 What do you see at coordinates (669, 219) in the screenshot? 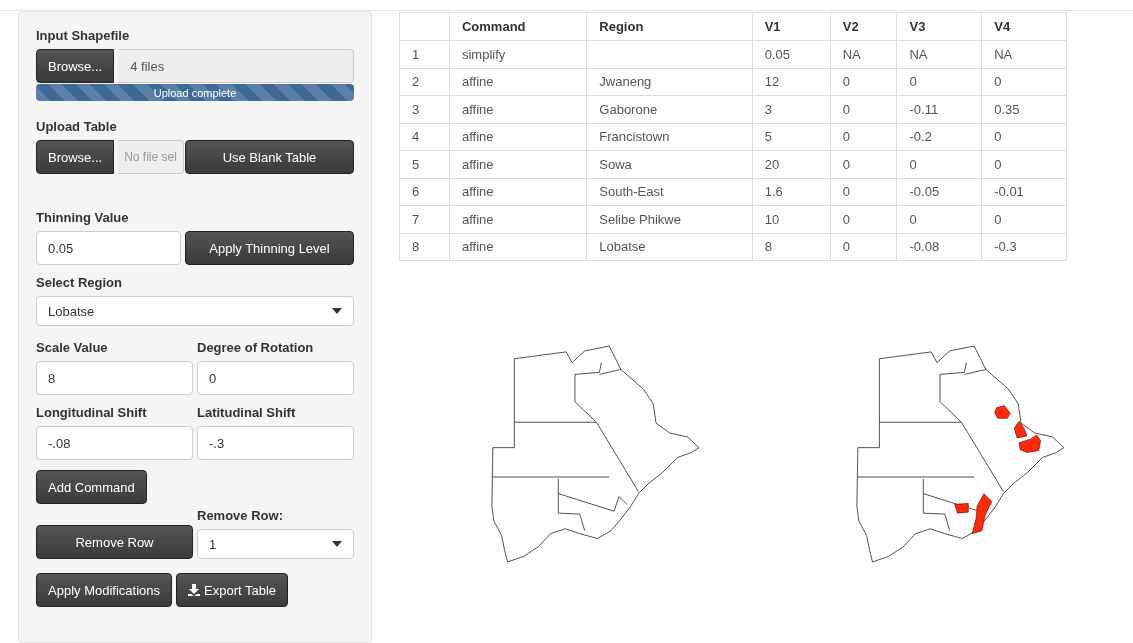
I see `table-cell: Selibe Phikwe` at bounding box center [669, 219].